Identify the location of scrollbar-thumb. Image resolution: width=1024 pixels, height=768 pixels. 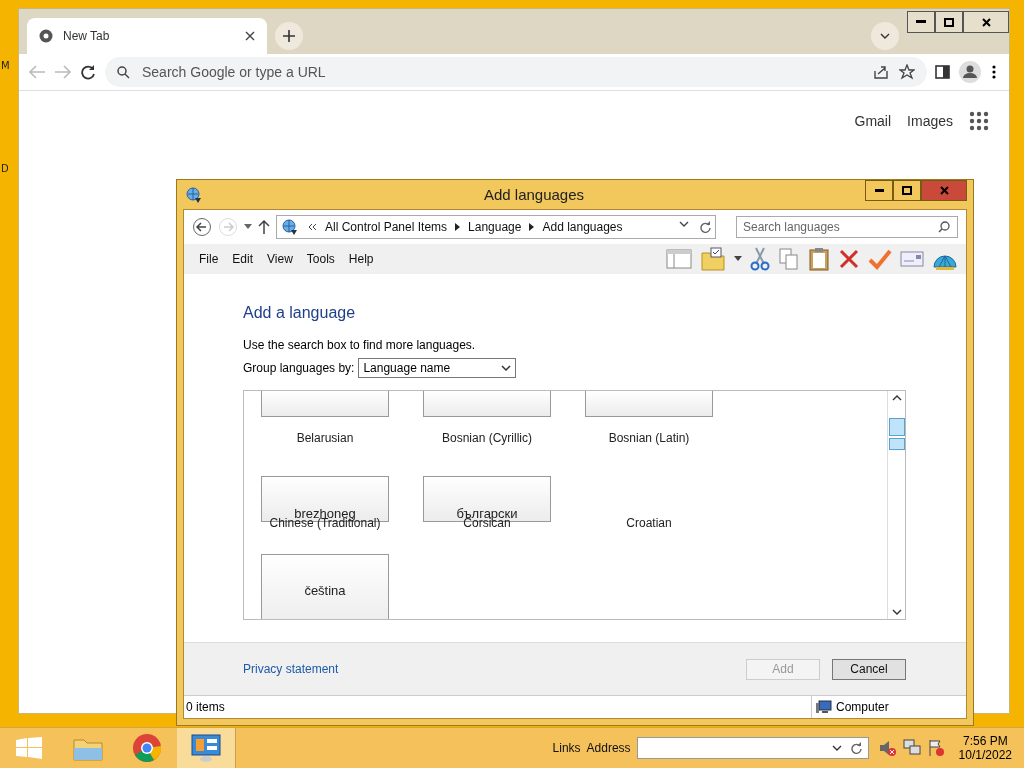
(896, 434).